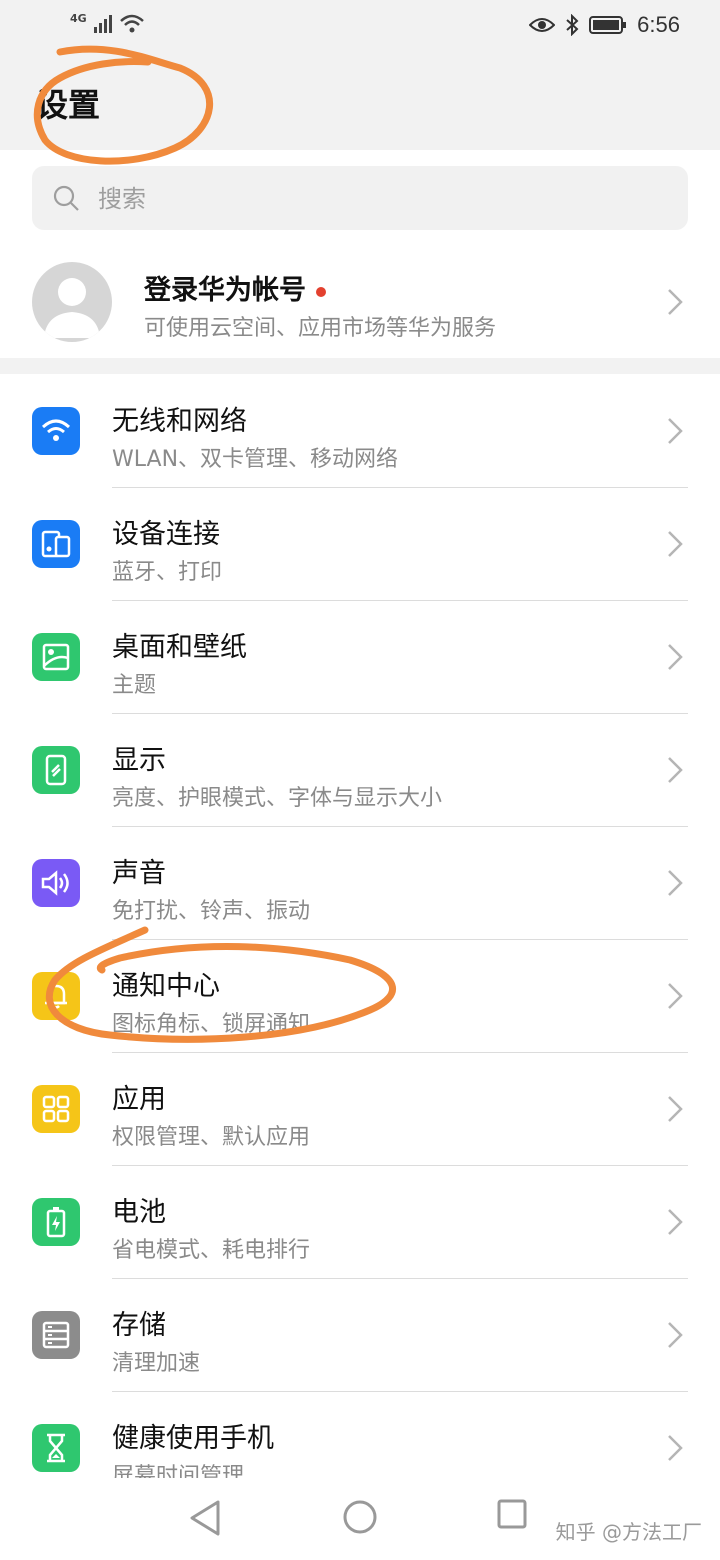 The image size is (720, 1560). Describe the element at coordinates (360, 431) in the screenshot. I see `settings-item-wireless: 无线和网络 WLAN、双卡管理、移动网络` at that location.